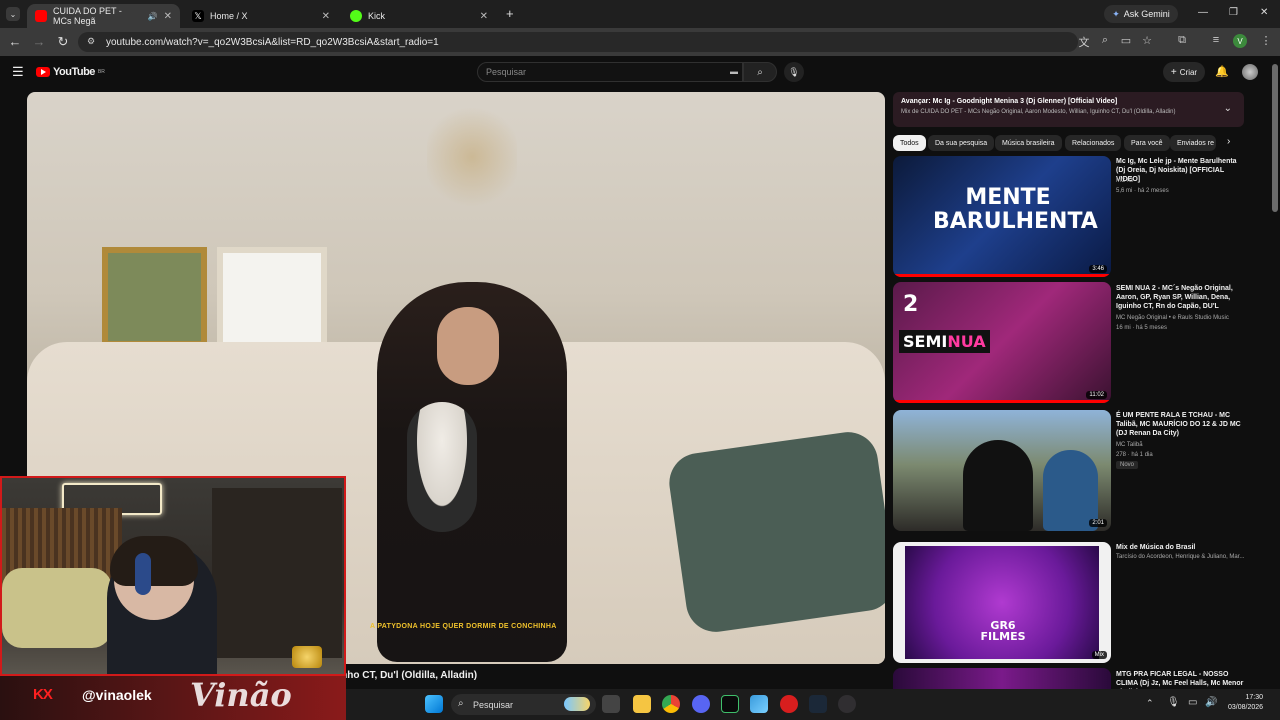 The width and height of the screenshot is (1280, 720). I want to click on taskbar-search-label: Pesquisar, so click(493, 704).